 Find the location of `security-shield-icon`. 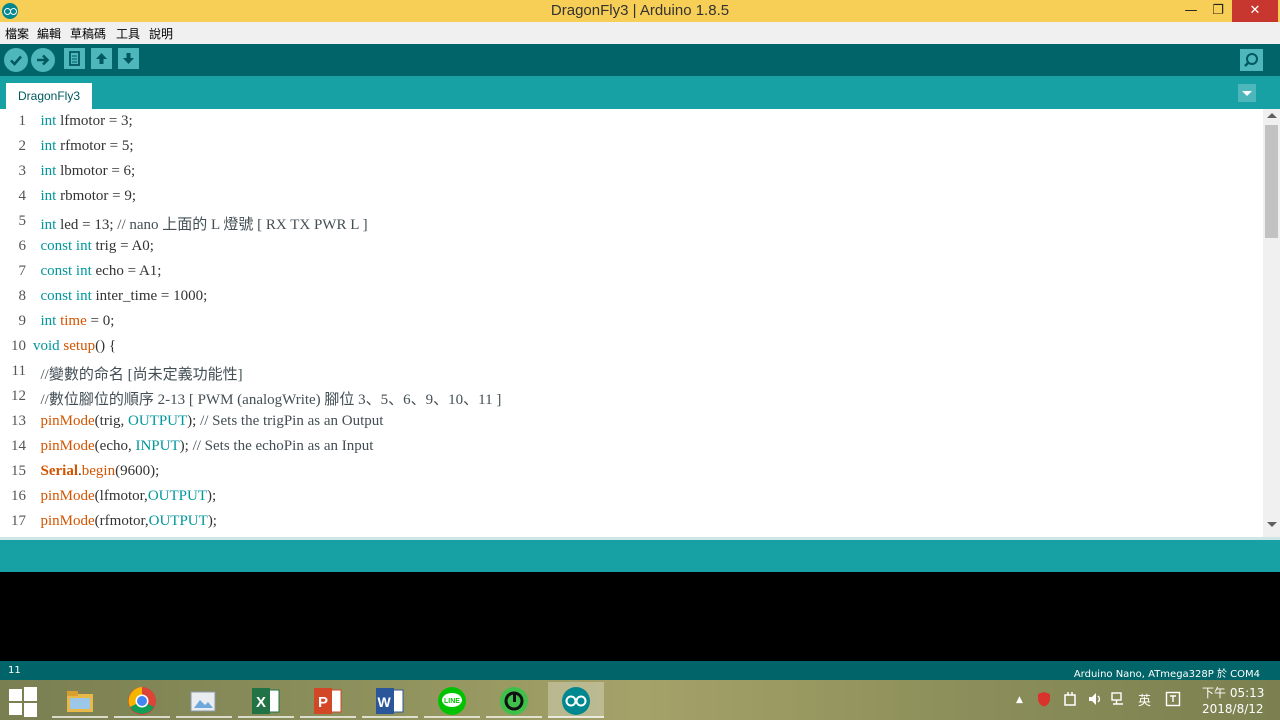

security-shield-icon is located at coordinates (1044, 699).